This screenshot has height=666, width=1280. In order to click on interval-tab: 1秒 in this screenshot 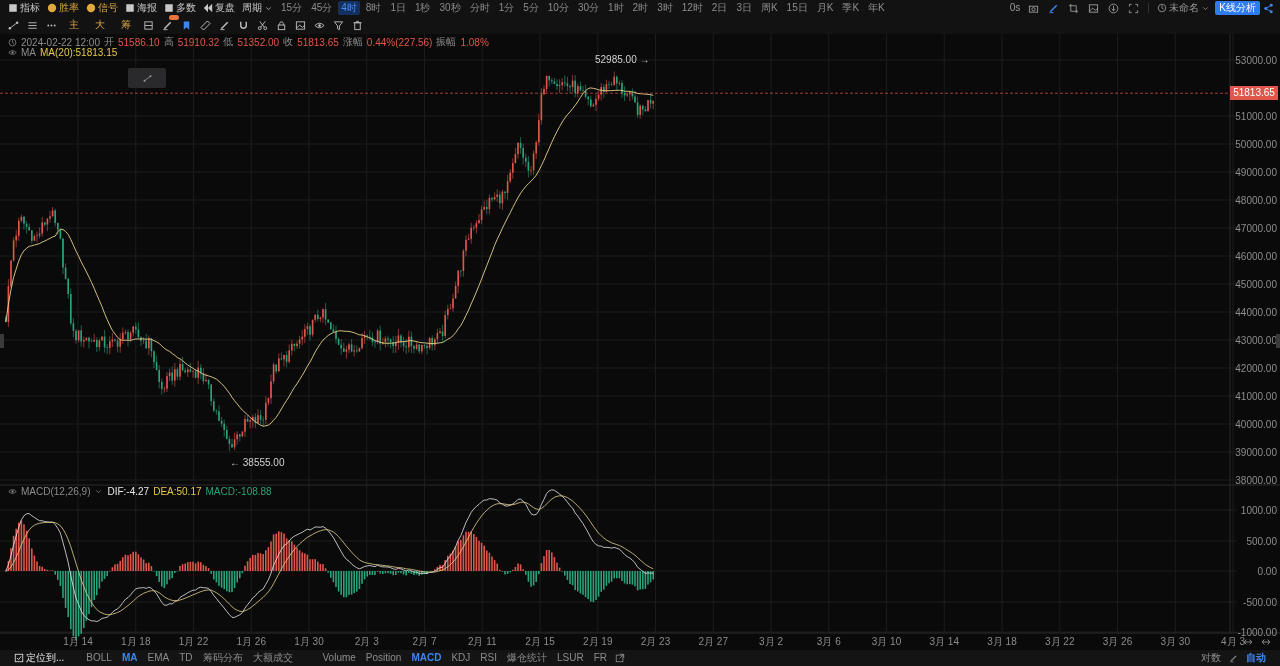, I will do `click(422, 8)`.